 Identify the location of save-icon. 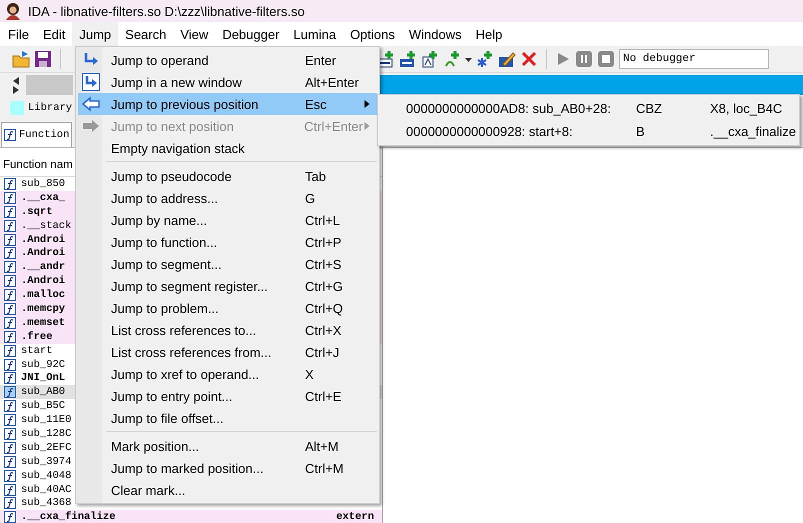
(43, 59).